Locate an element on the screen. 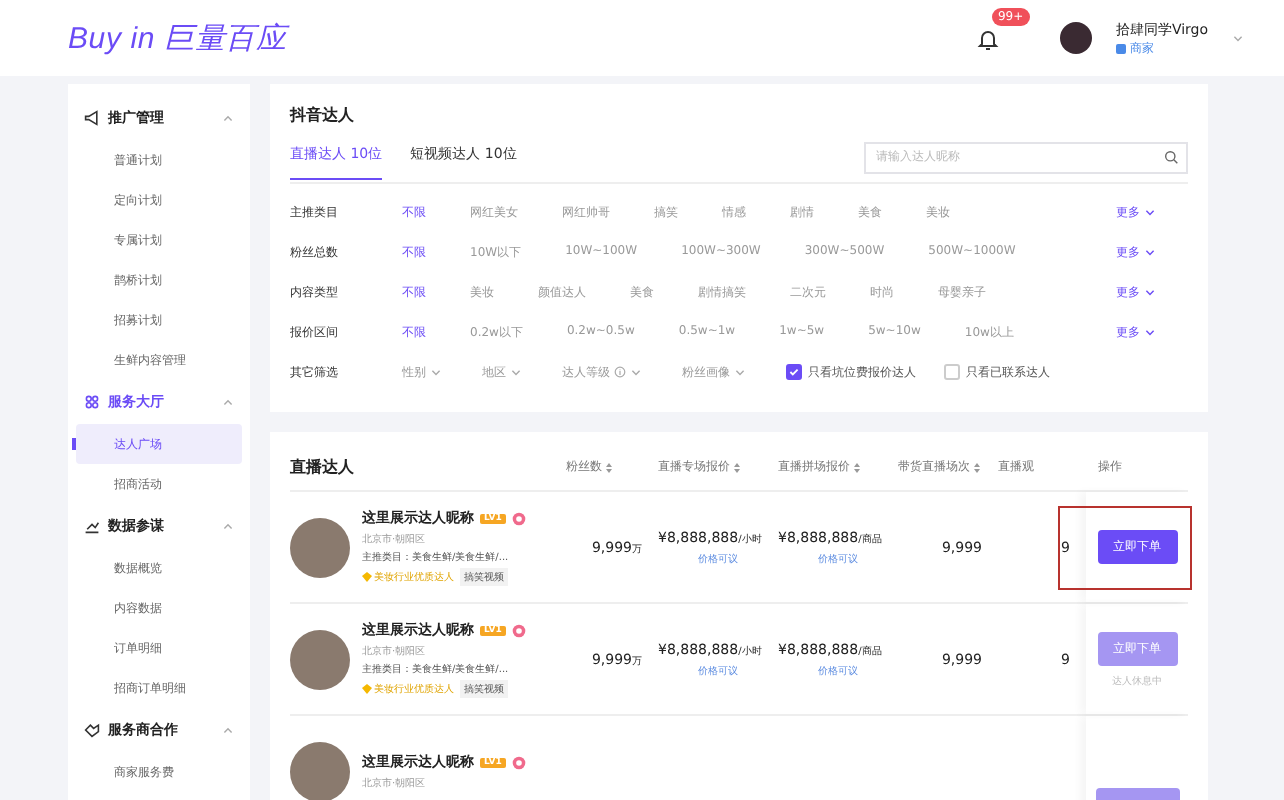  table-title: 直播达人 is located at coordinates (323, 467).